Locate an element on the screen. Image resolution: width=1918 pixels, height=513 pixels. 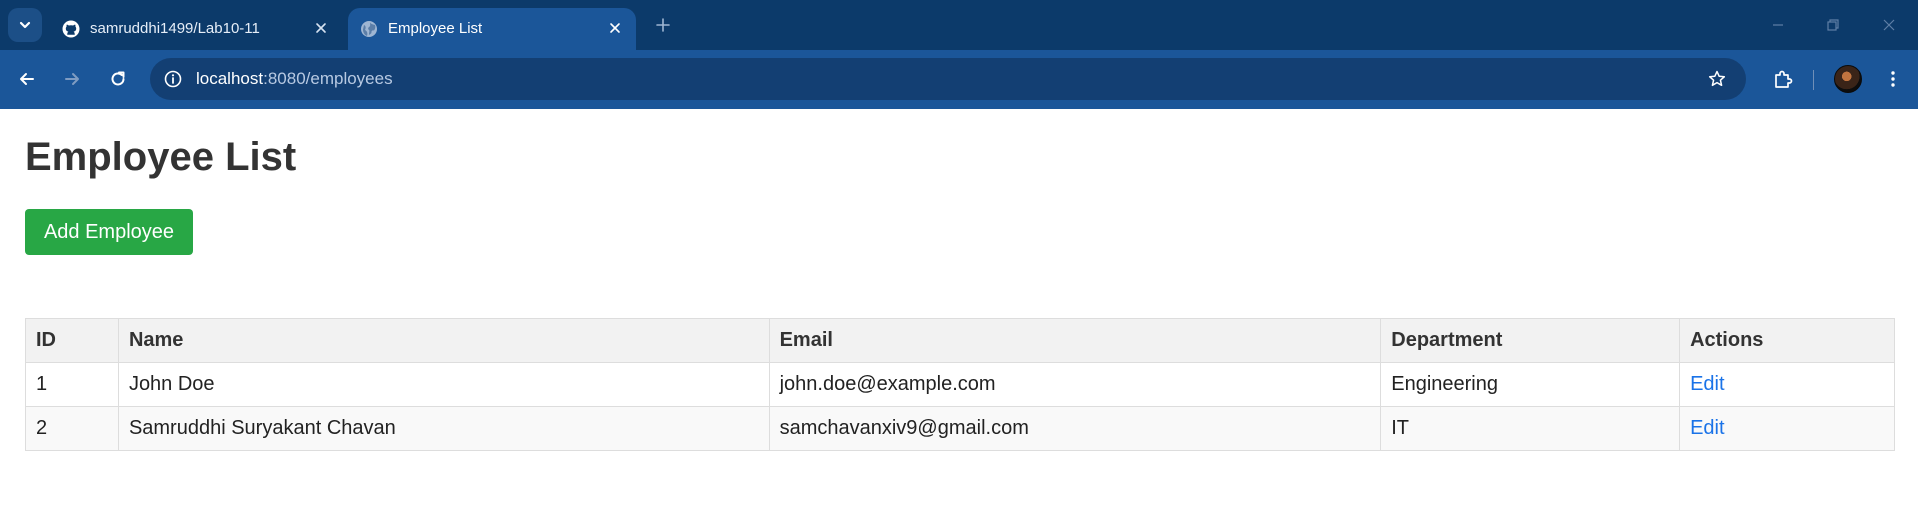
column-header-name: Name is located at coordinates (443, 340).